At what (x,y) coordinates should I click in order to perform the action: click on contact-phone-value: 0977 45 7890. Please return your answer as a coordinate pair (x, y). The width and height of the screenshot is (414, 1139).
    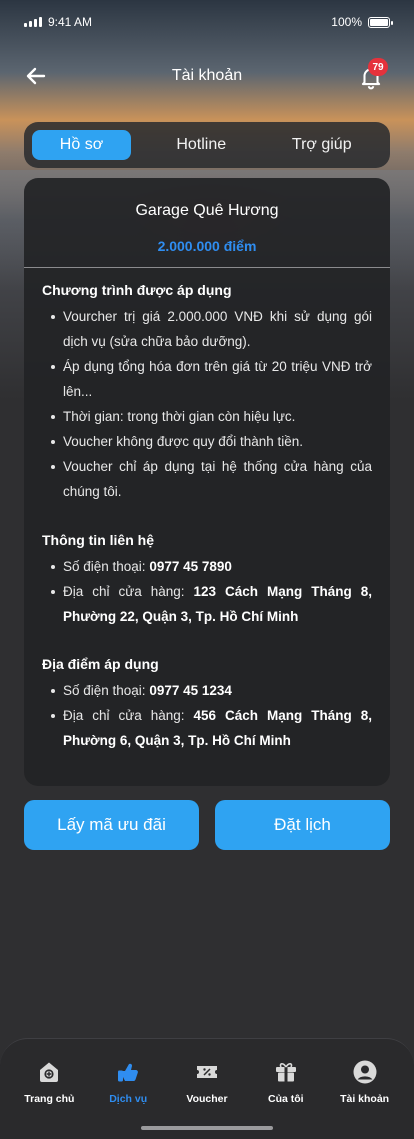
    Looking at the image, I should click on (190, 566).